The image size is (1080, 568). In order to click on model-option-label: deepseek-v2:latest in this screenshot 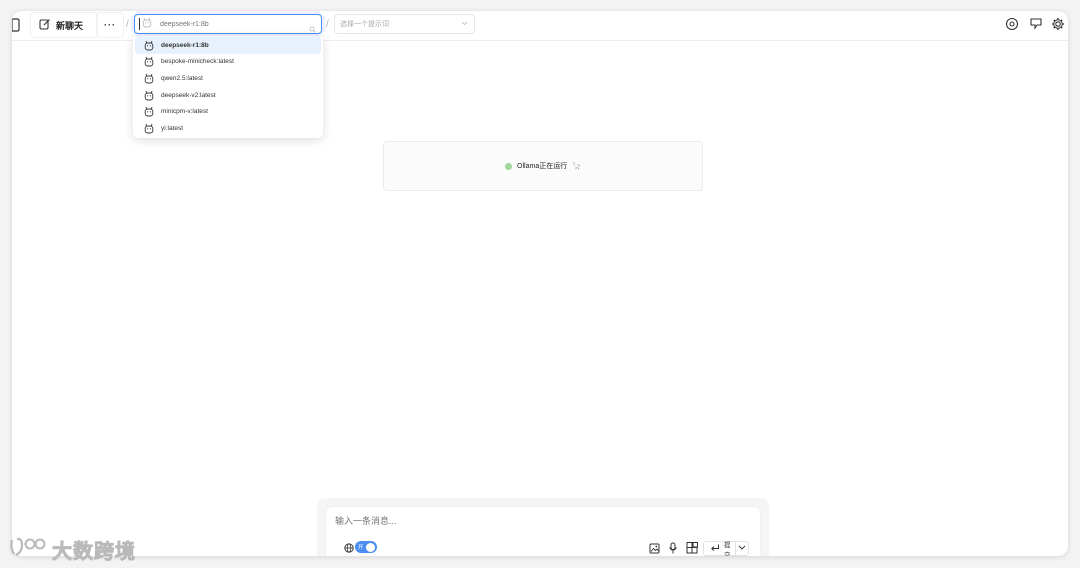, I will do `click(188, 95)`.